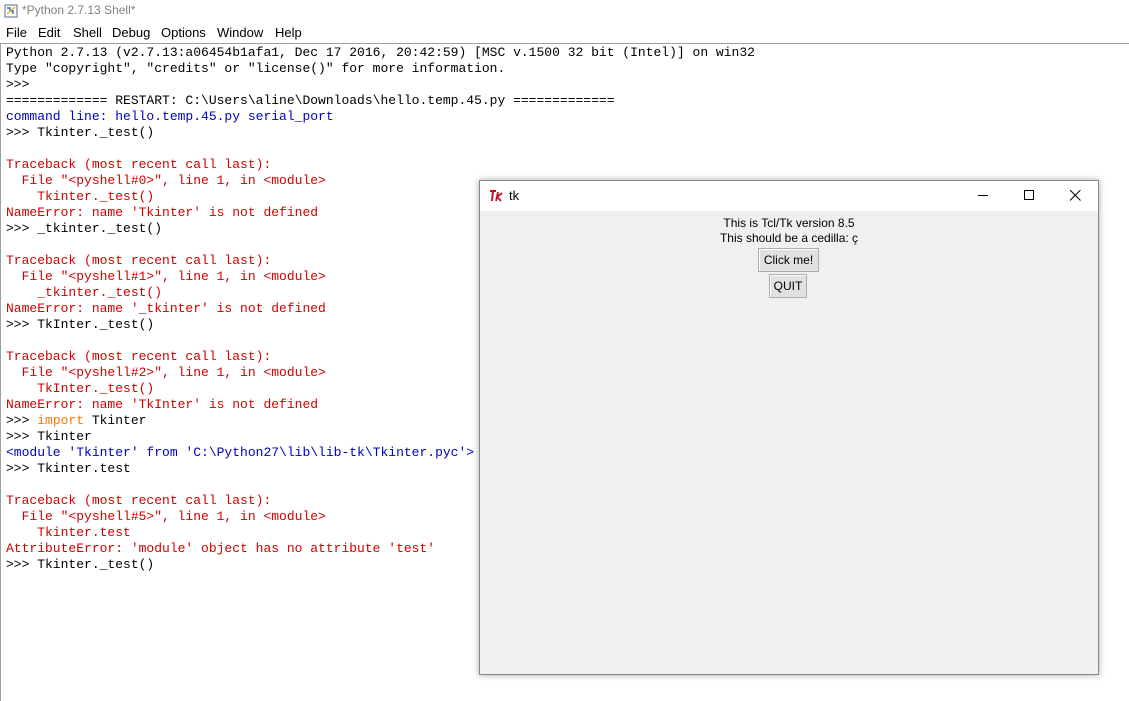 This screenshot has width=1129, height=701. I want to click on minimize-button, so click(984, 196).